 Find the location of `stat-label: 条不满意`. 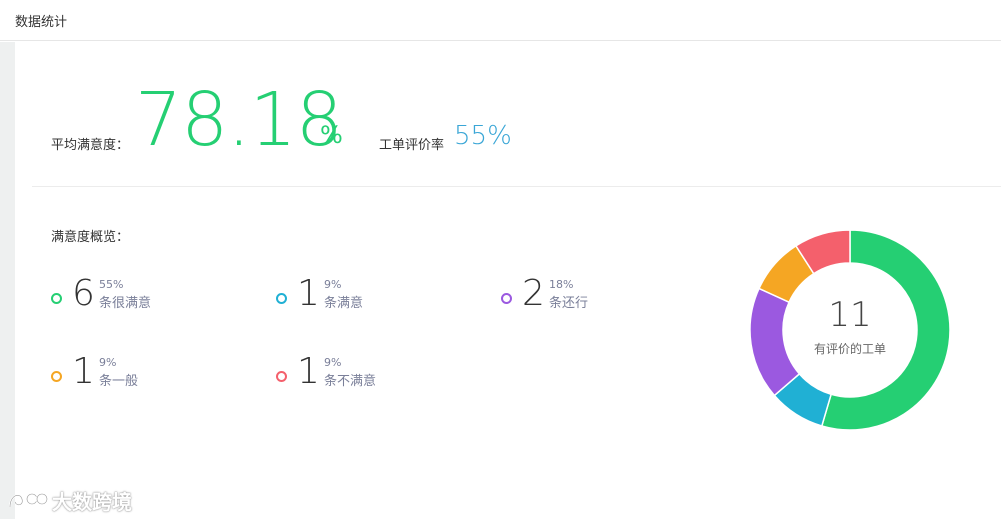

stat-label: 条不满意 is located at coordinates (350, 381).